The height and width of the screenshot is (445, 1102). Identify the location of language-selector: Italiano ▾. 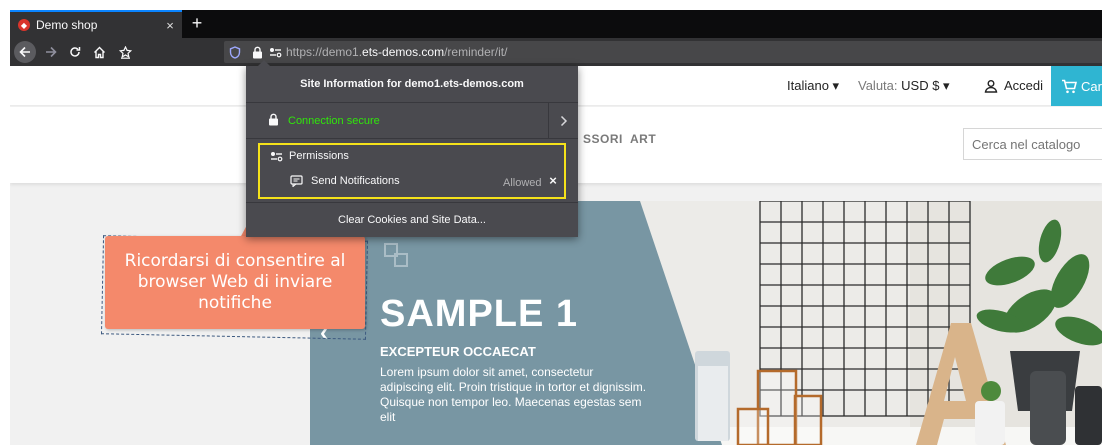
(813, 86).